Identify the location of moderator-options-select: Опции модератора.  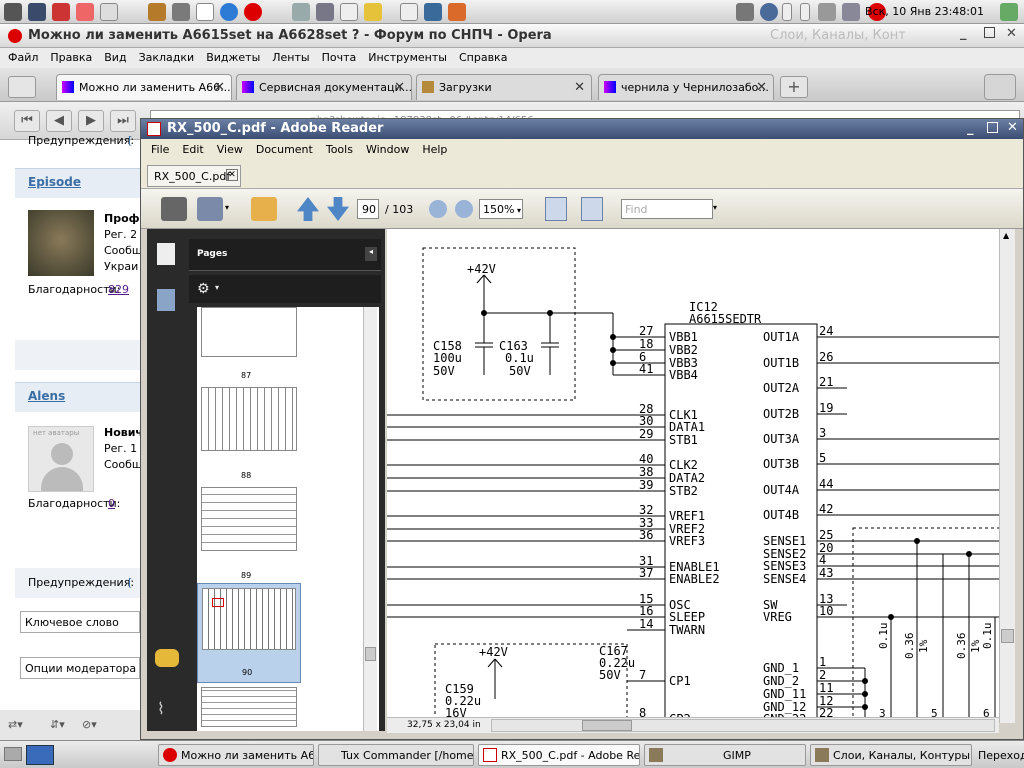
(80, 668).